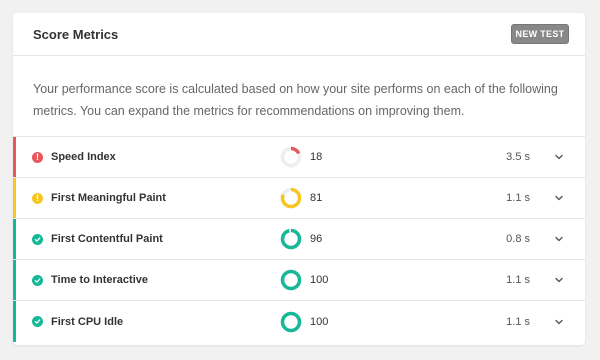  Describe the element at coordinates (316, 157) in the screenshot. I see `metric-score: 18` at that location.